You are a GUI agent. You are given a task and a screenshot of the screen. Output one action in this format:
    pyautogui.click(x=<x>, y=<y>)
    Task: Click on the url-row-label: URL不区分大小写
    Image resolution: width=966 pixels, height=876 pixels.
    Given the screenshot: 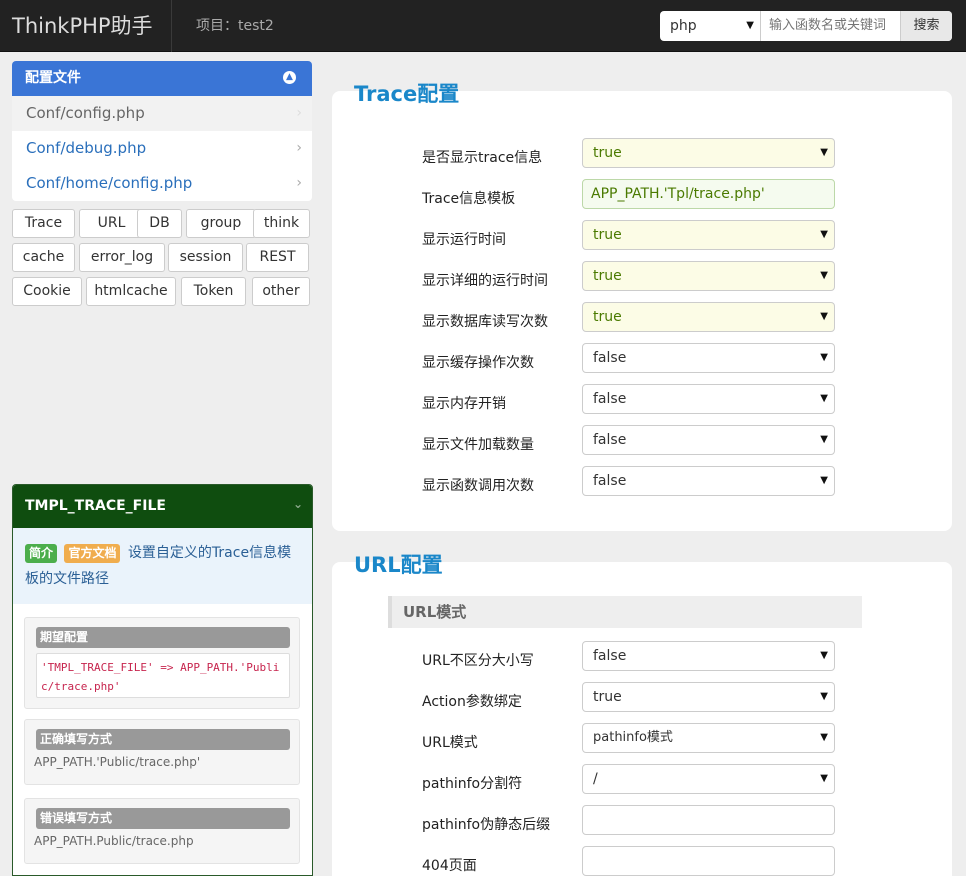 What is the action you would take?
    pyautogui.click(x=478, y=661)
    